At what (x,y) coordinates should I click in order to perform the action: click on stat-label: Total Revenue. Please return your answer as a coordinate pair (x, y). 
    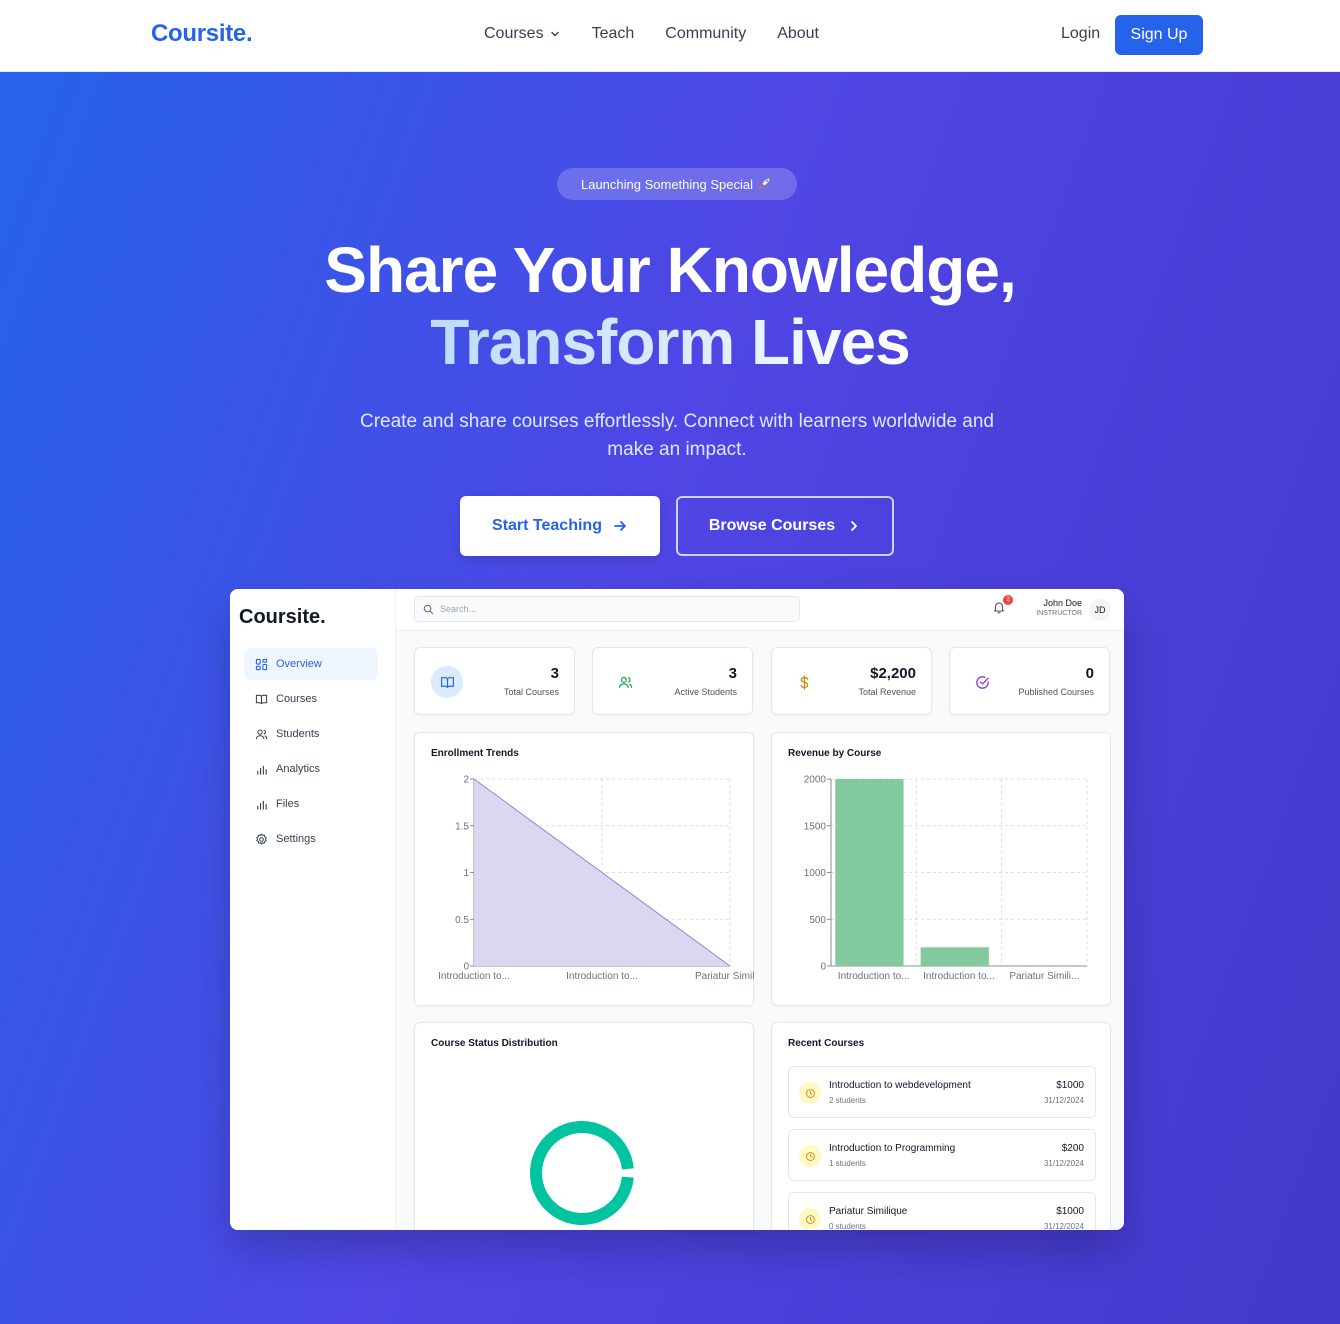
    Looking at the image, I should click on (887, 692).